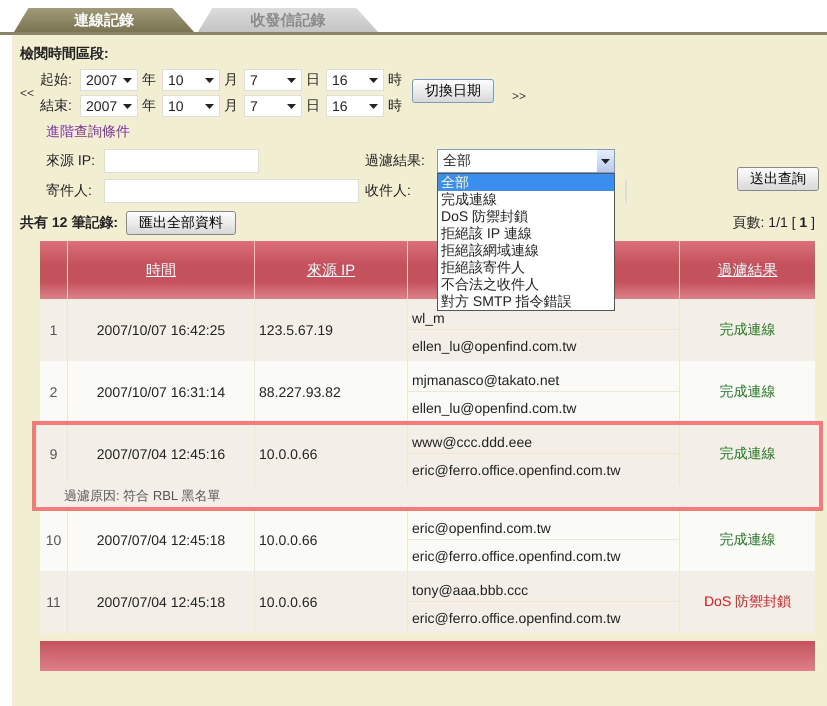 The height and width of the screenshot is (706, 827). Describe the element at coordinates (773, 223) in the screenshot. I see `page-indicator: 頁數: 1/1 [ 1 ]` at that location.